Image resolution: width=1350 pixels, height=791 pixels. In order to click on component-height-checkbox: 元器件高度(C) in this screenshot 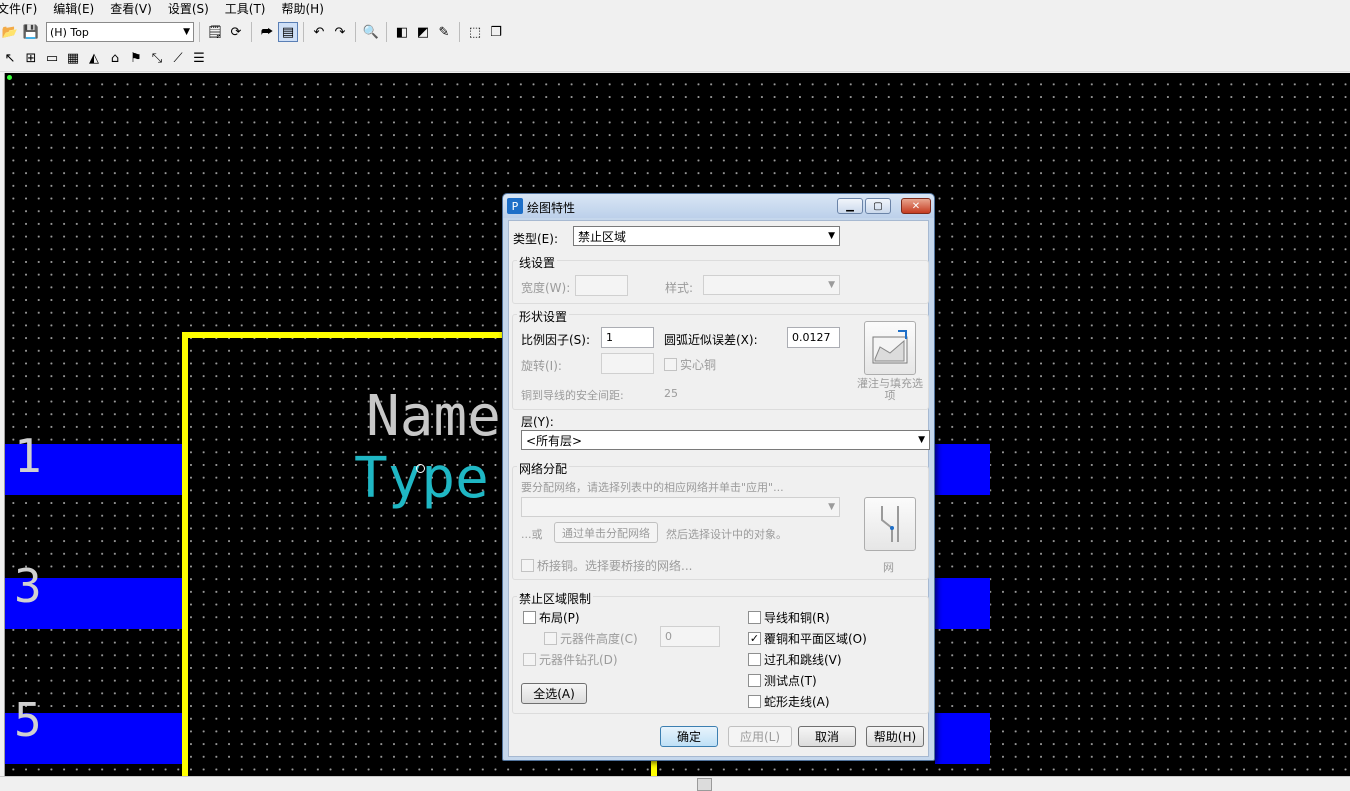, I will do `click(591, 638)`.